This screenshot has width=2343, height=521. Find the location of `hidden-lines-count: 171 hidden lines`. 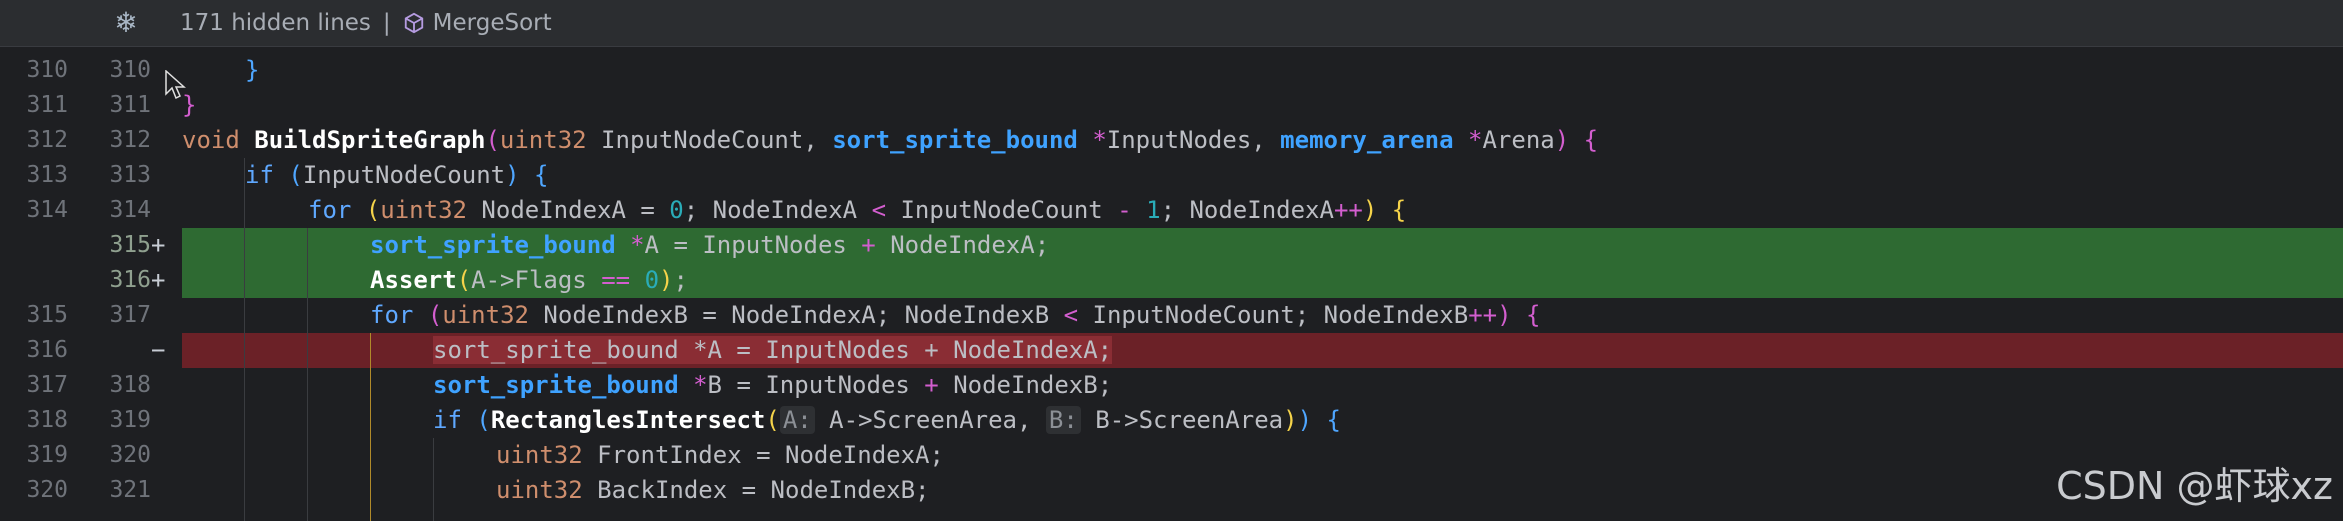

hidden-lines-count: 171 hidden lines is located at coordinates (275, 23).